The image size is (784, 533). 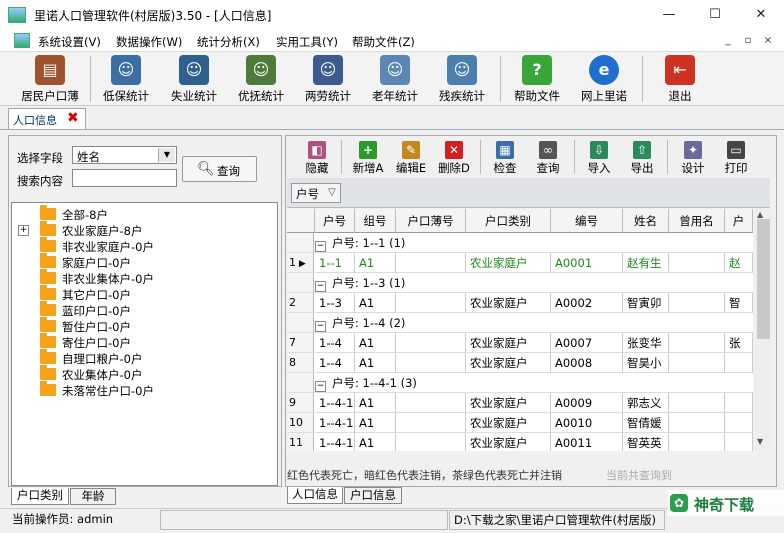 What do you see at coordinates (47, 119) in the screenshot?
I see `tab-population-info: 人口信息 ✖` at bounding box center [47, 119].